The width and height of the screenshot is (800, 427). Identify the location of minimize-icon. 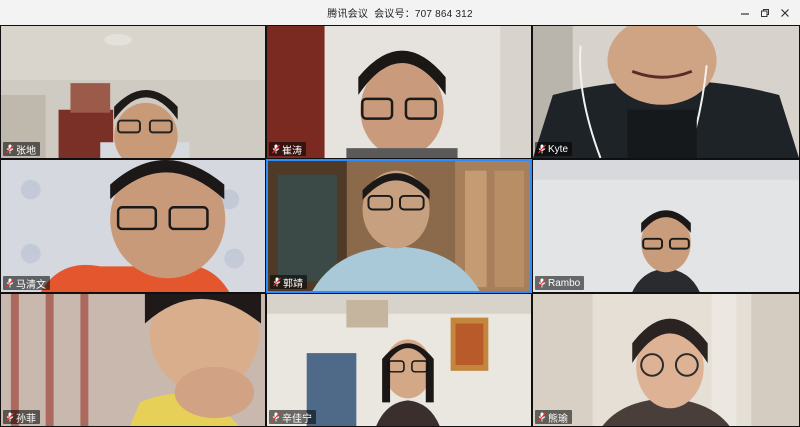
(745, 13).